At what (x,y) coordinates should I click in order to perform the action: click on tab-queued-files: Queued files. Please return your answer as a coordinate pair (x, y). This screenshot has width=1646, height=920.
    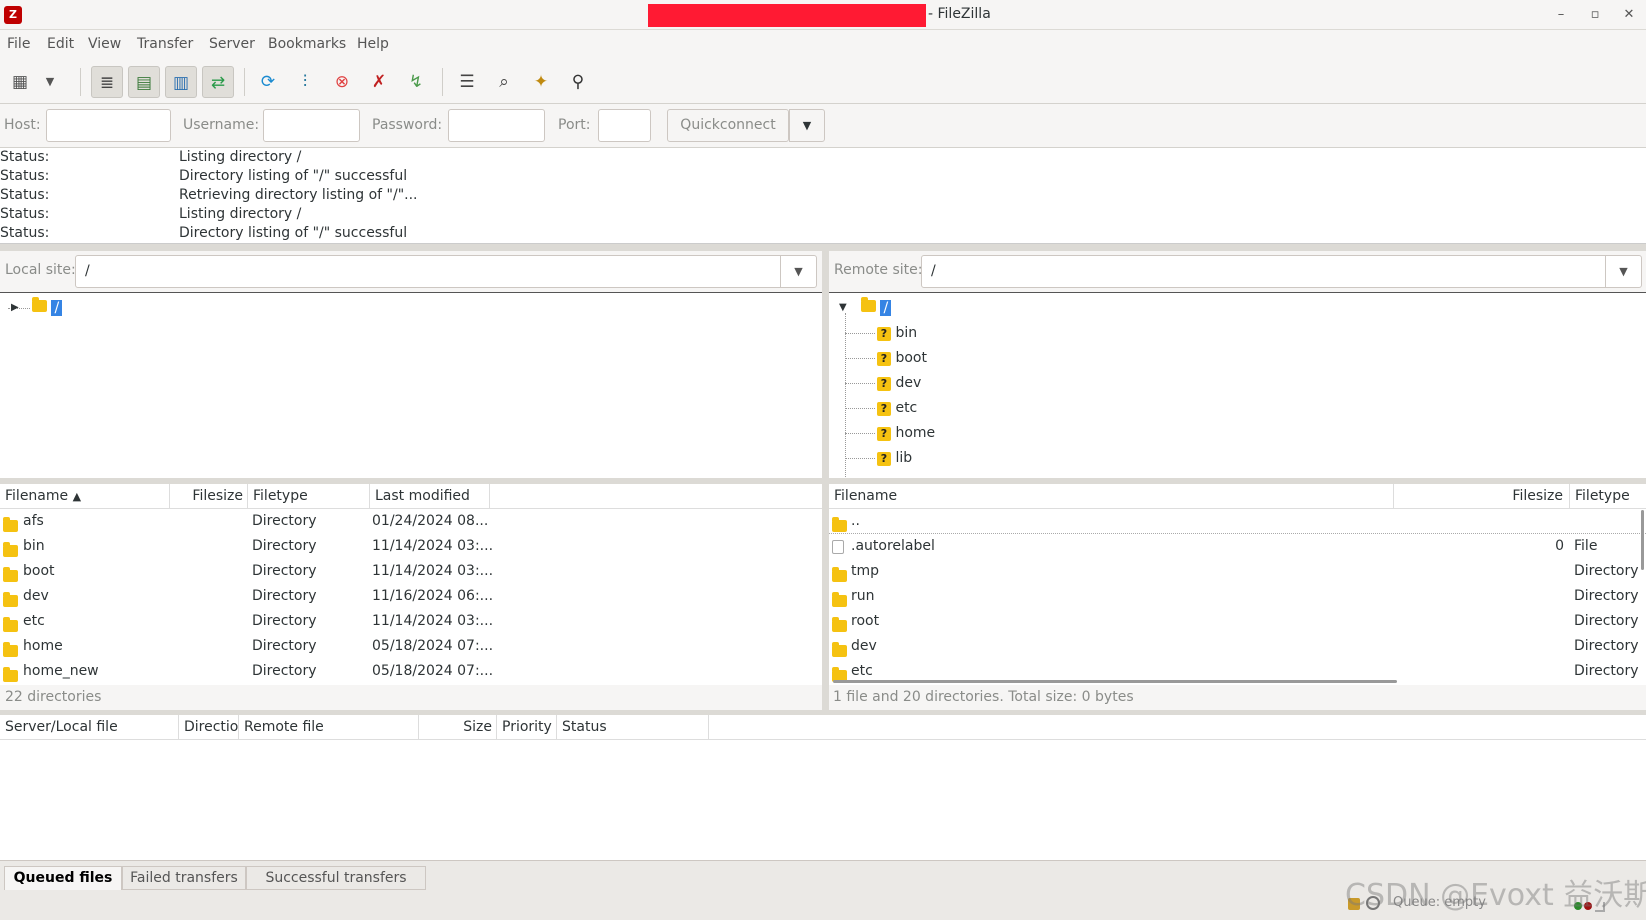
    Looking at the image, I should click on (63, 878).